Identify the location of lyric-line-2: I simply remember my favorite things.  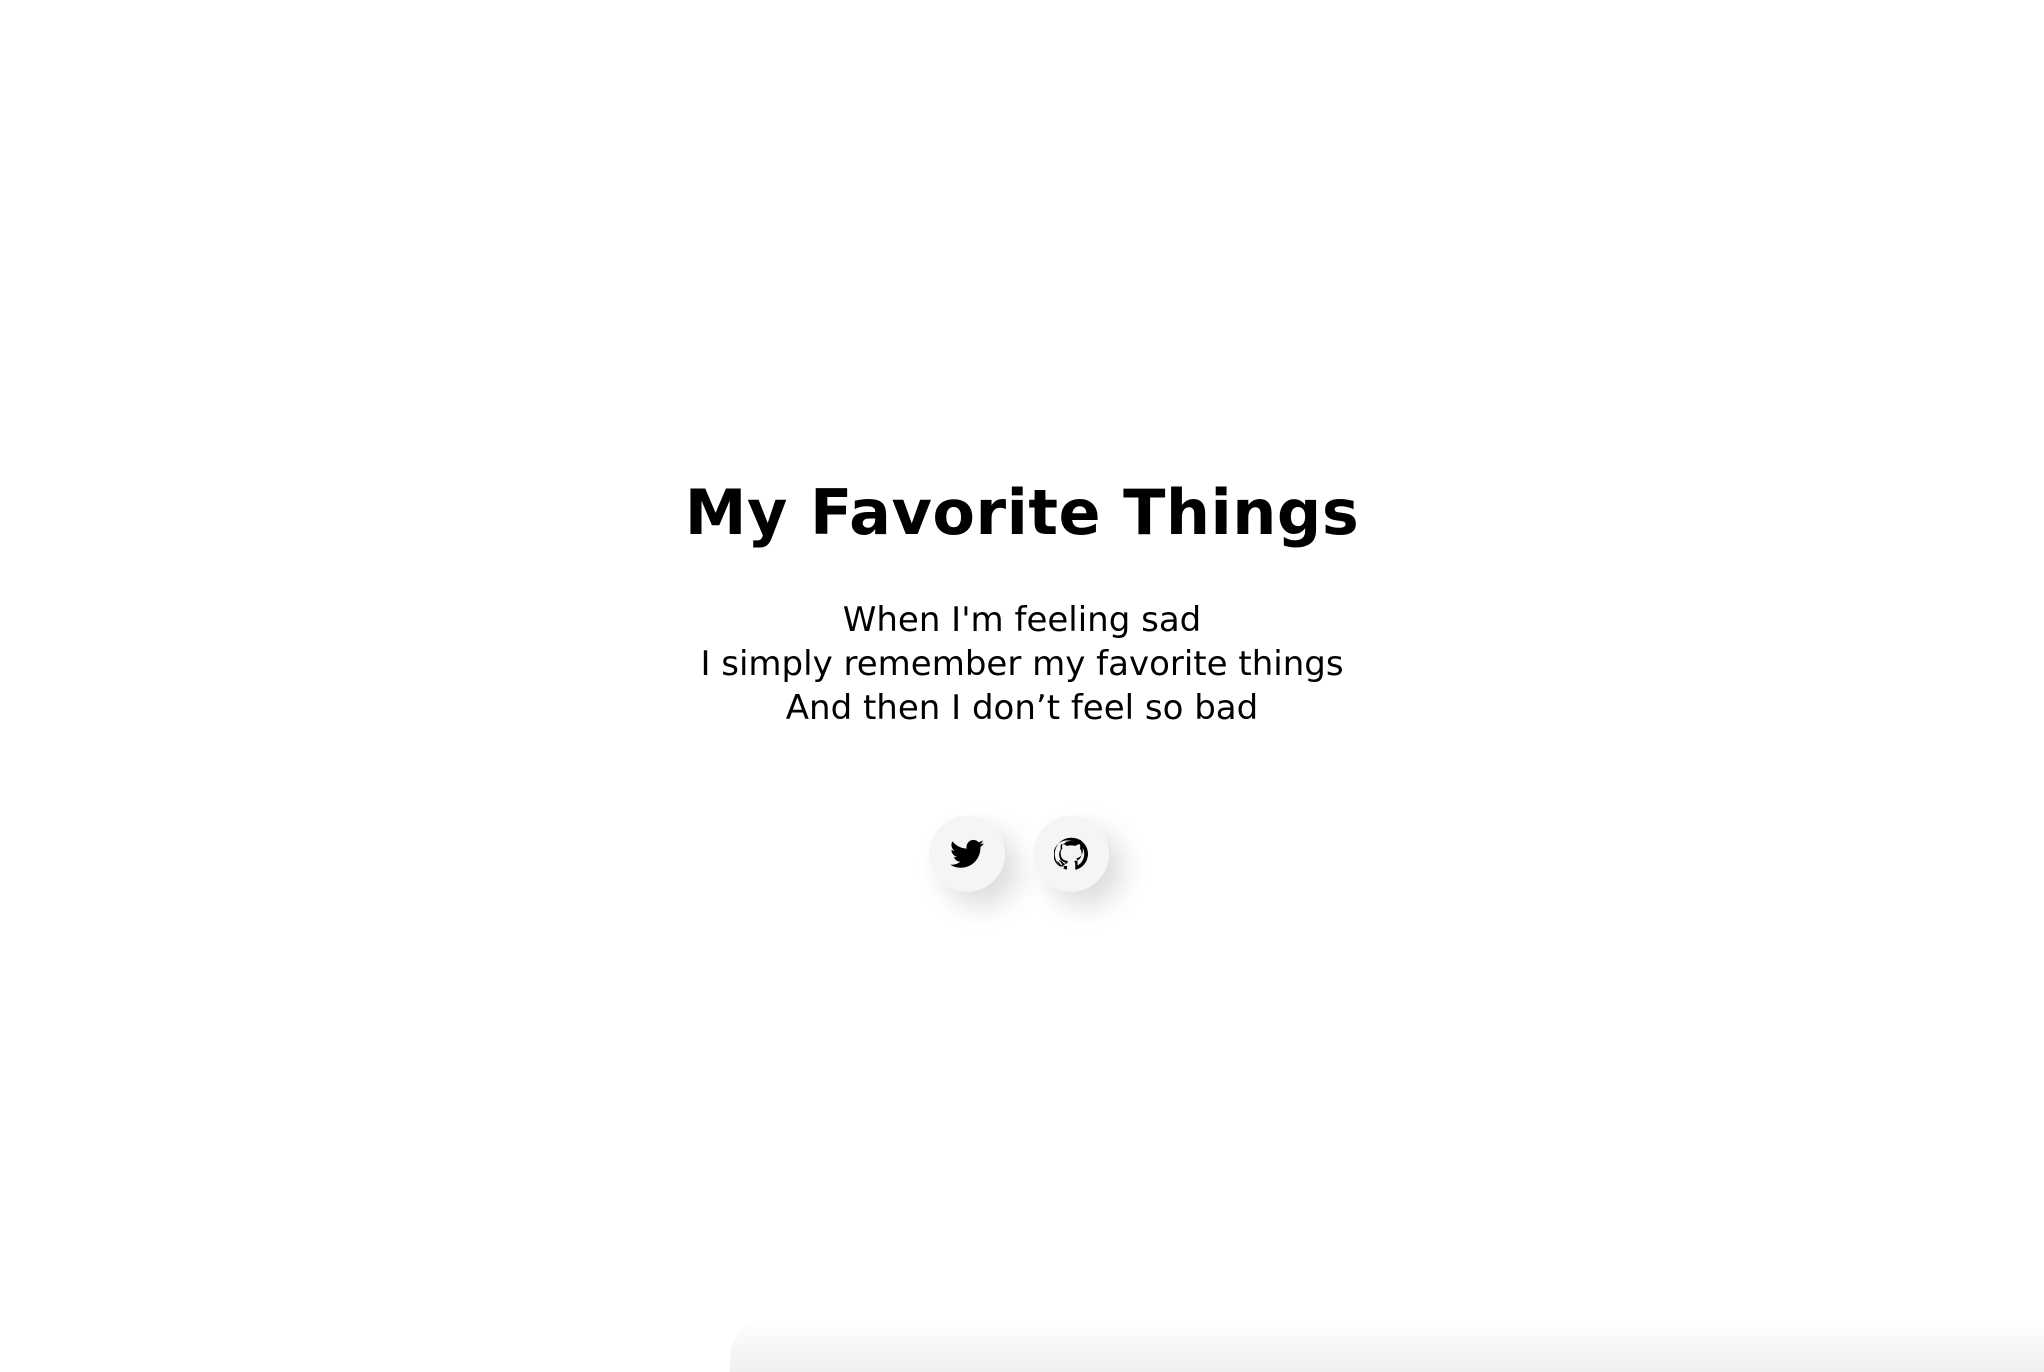
(1022, 664).